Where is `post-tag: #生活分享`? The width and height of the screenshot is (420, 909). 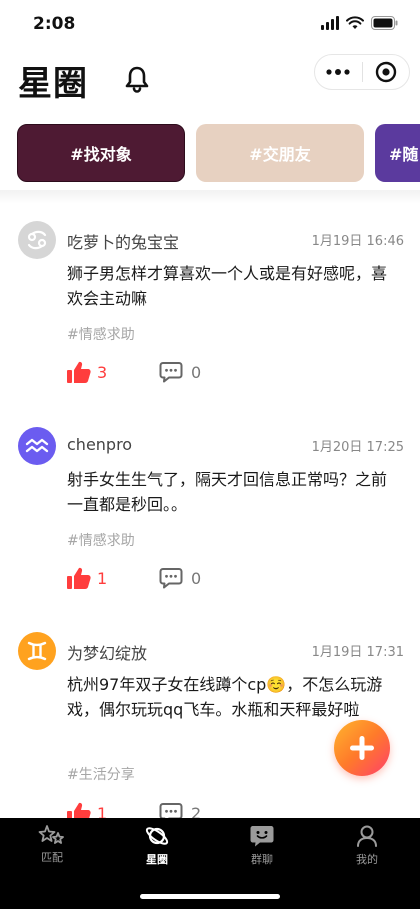
post-tag: #生活分享 is located at coordinates (101, 774).